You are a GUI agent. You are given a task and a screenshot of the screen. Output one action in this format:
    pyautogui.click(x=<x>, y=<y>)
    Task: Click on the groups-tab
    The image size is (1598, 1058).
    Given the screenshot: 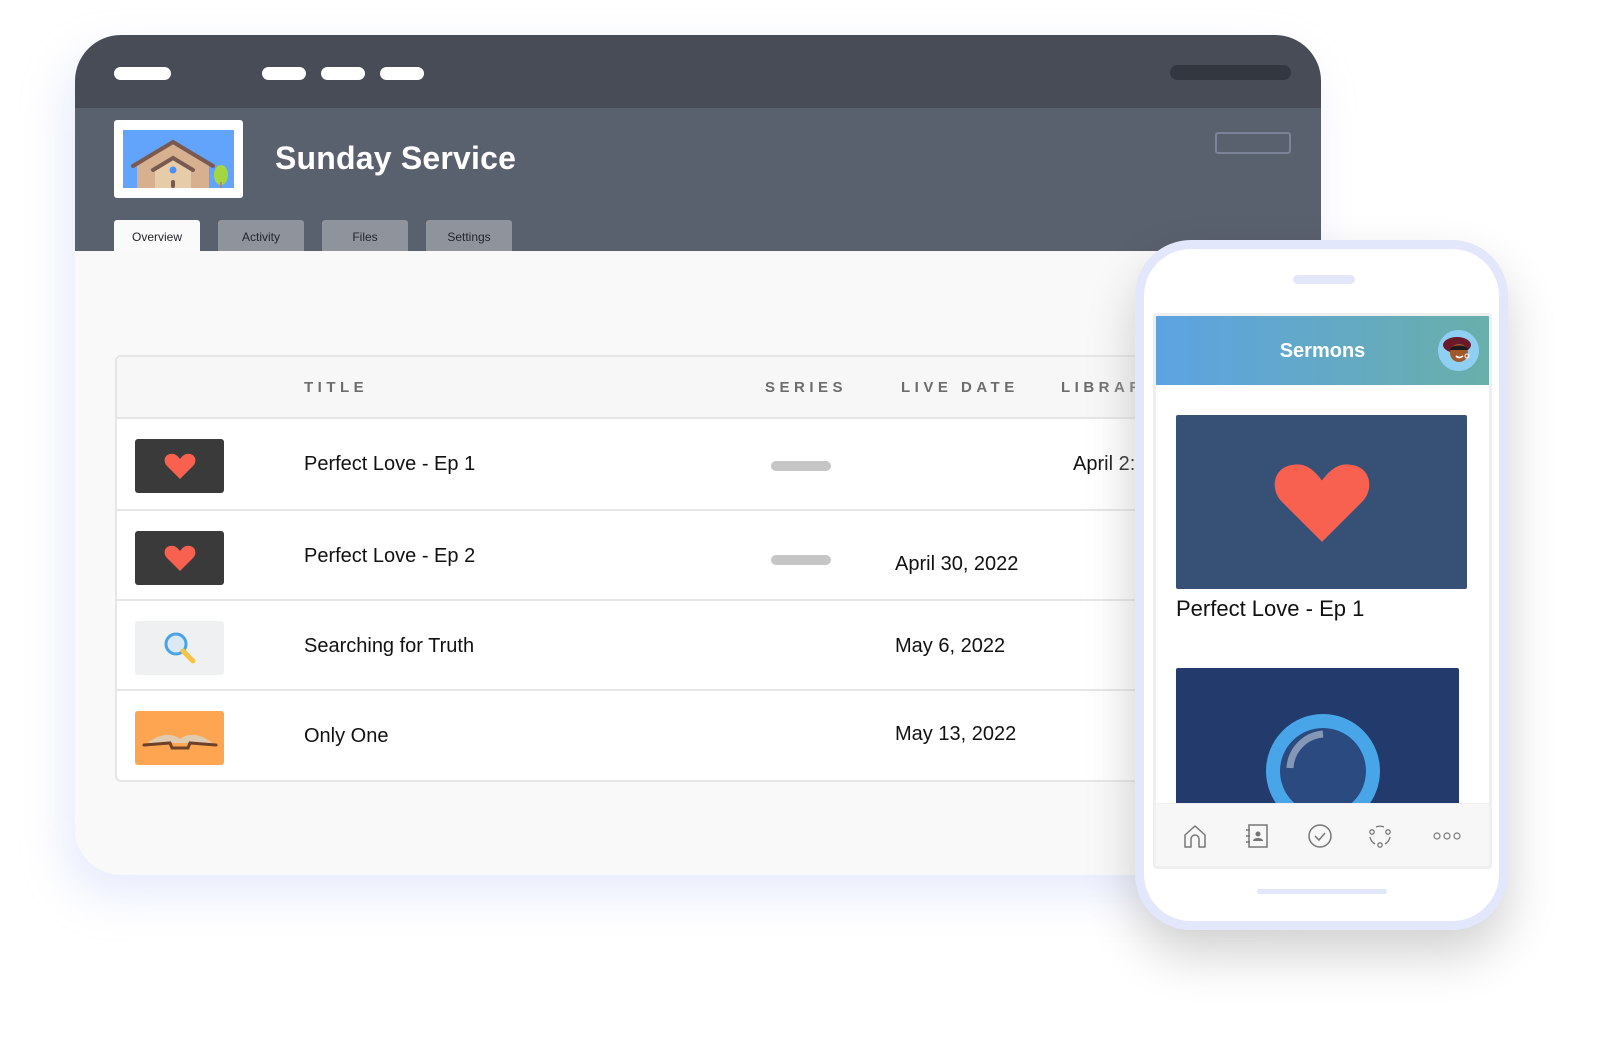 What is the action you would take?
    pyautogui.click(x=1380, y=836)
    